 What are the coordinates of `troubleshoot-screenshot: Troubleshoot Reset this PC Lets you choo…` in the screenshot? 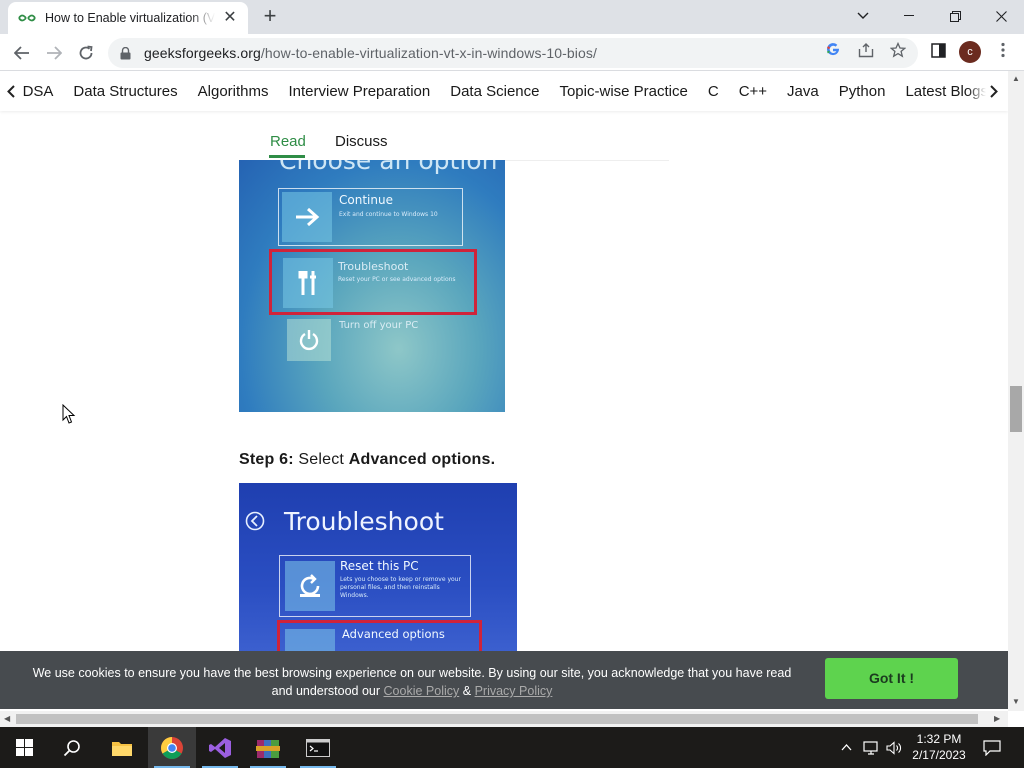 It's located at (378, 568).